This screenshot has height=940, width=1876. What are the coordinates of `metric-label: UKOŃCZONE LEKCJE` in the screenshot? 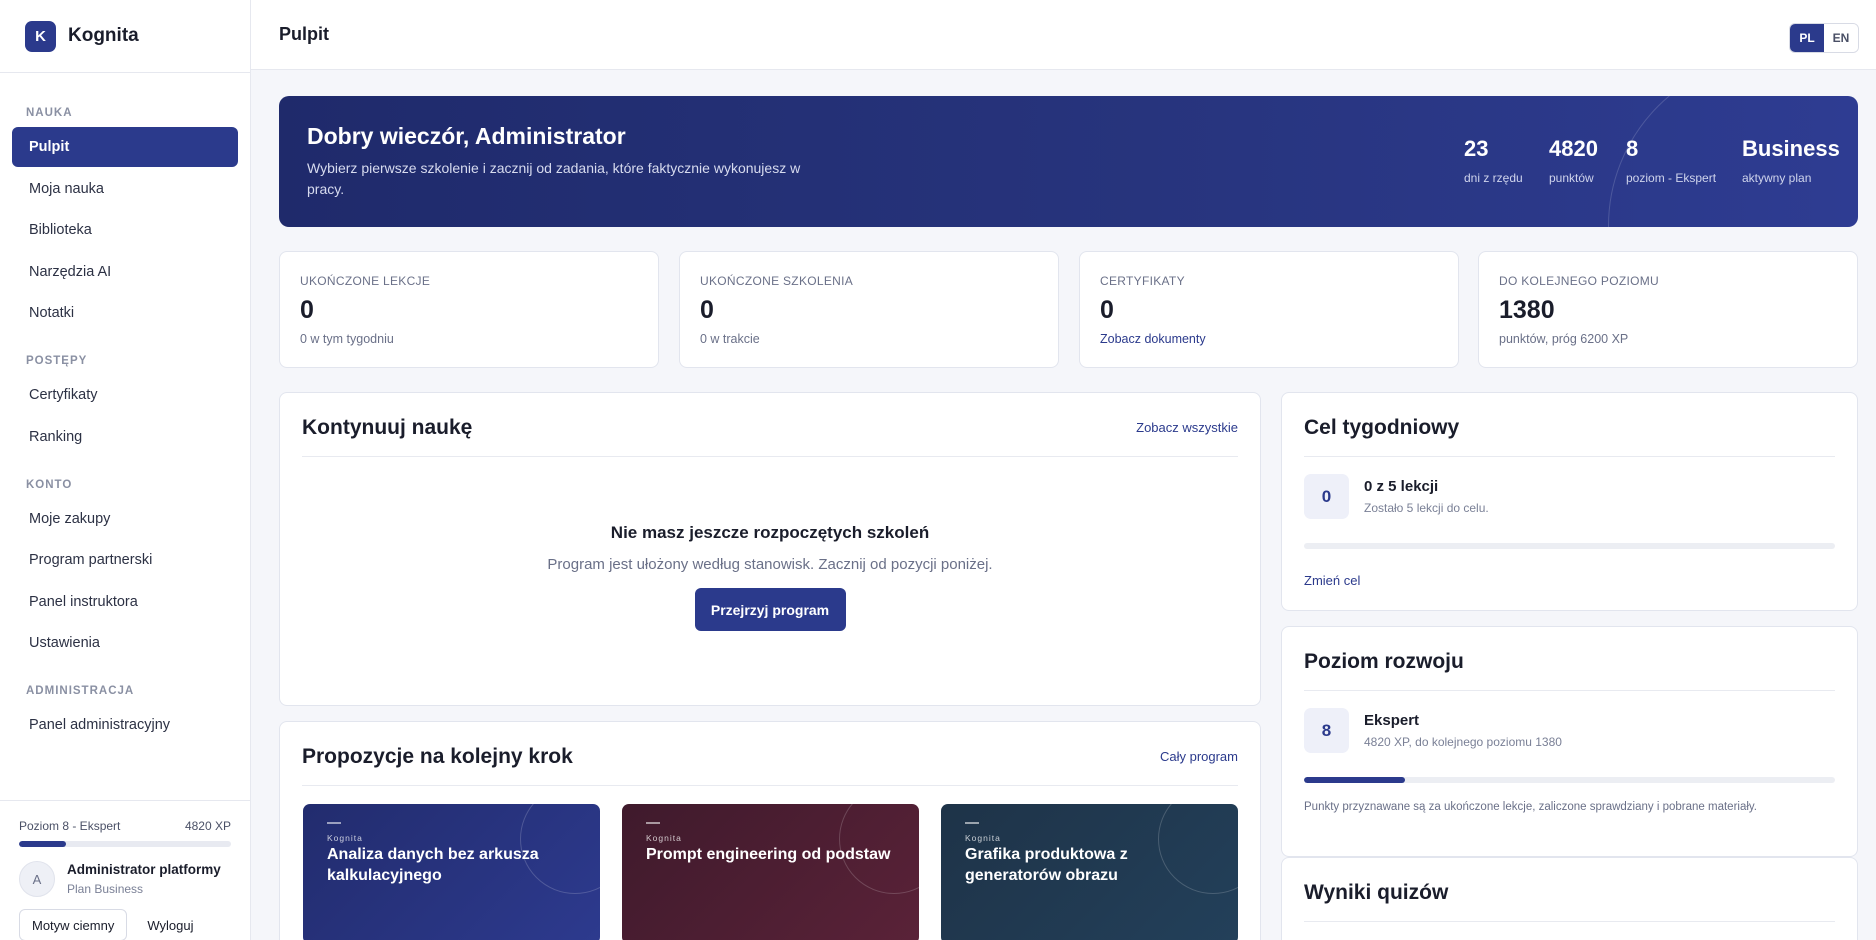 It's located at (365, 281).